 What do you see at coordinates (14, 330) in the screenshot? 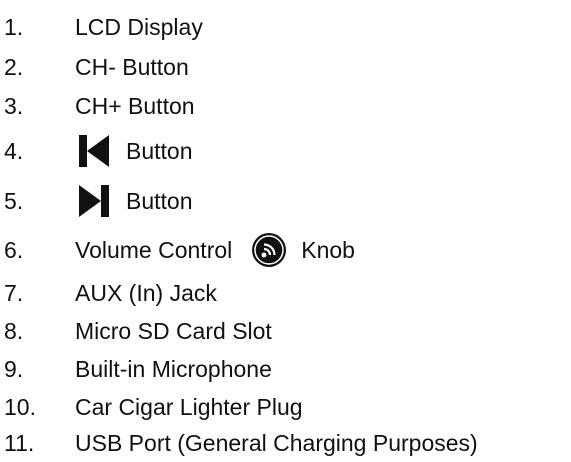
I see `item-number: 8.` at bounding box center [14, 330].